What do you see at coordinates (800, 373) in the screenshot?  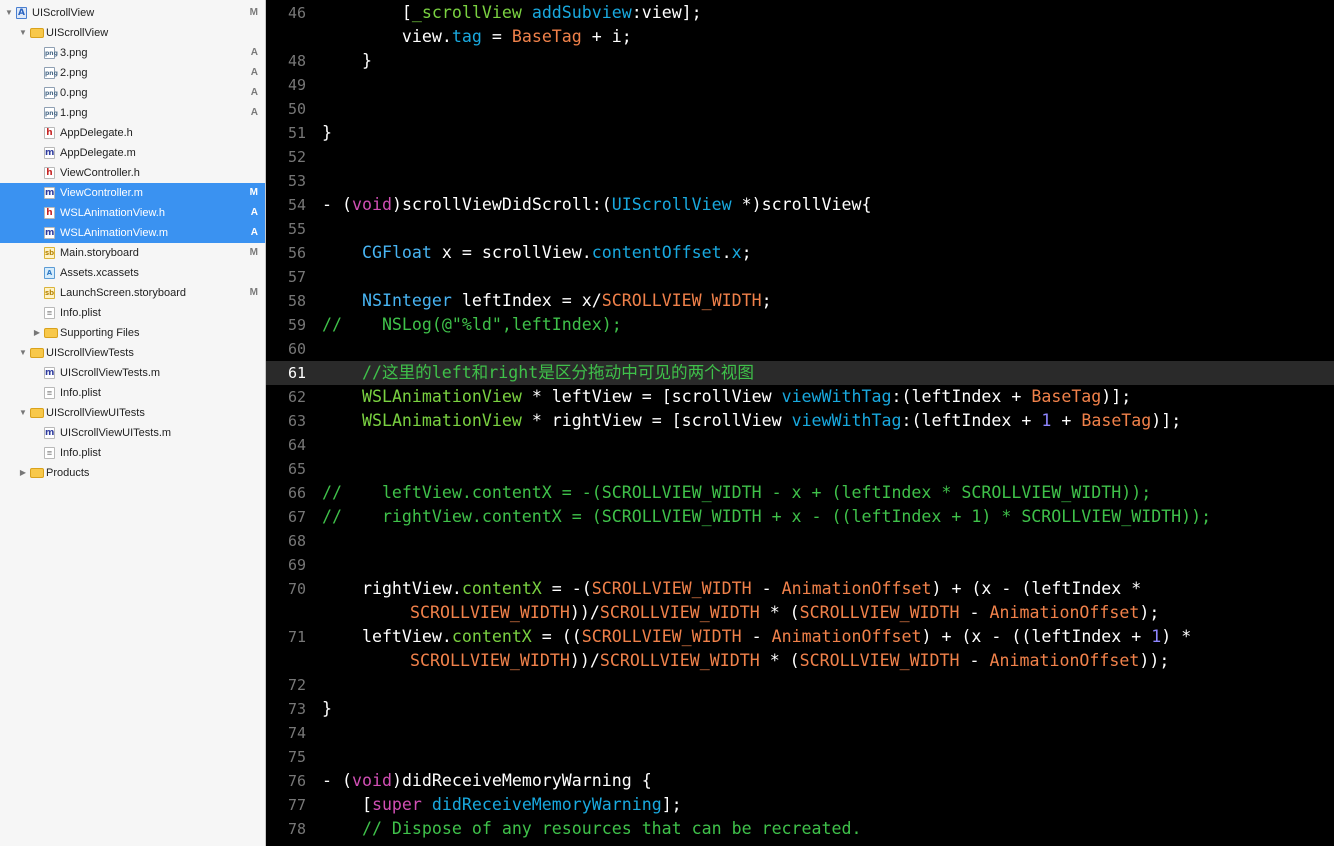 I see `code-line: 61 //这里的left和right是区分拖动中可见的两个视图` at bounding box center [800, 373].